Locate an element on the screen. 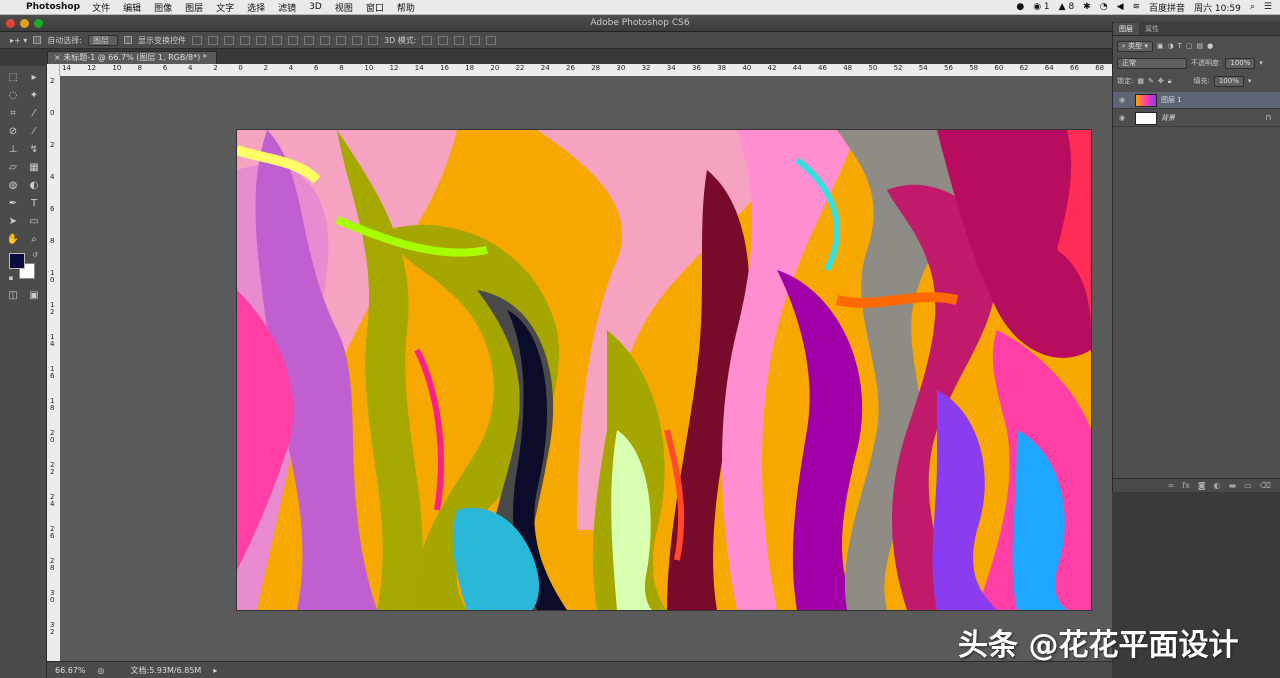  new-group-icon: ▬ is located at coordinates (1233, 485).